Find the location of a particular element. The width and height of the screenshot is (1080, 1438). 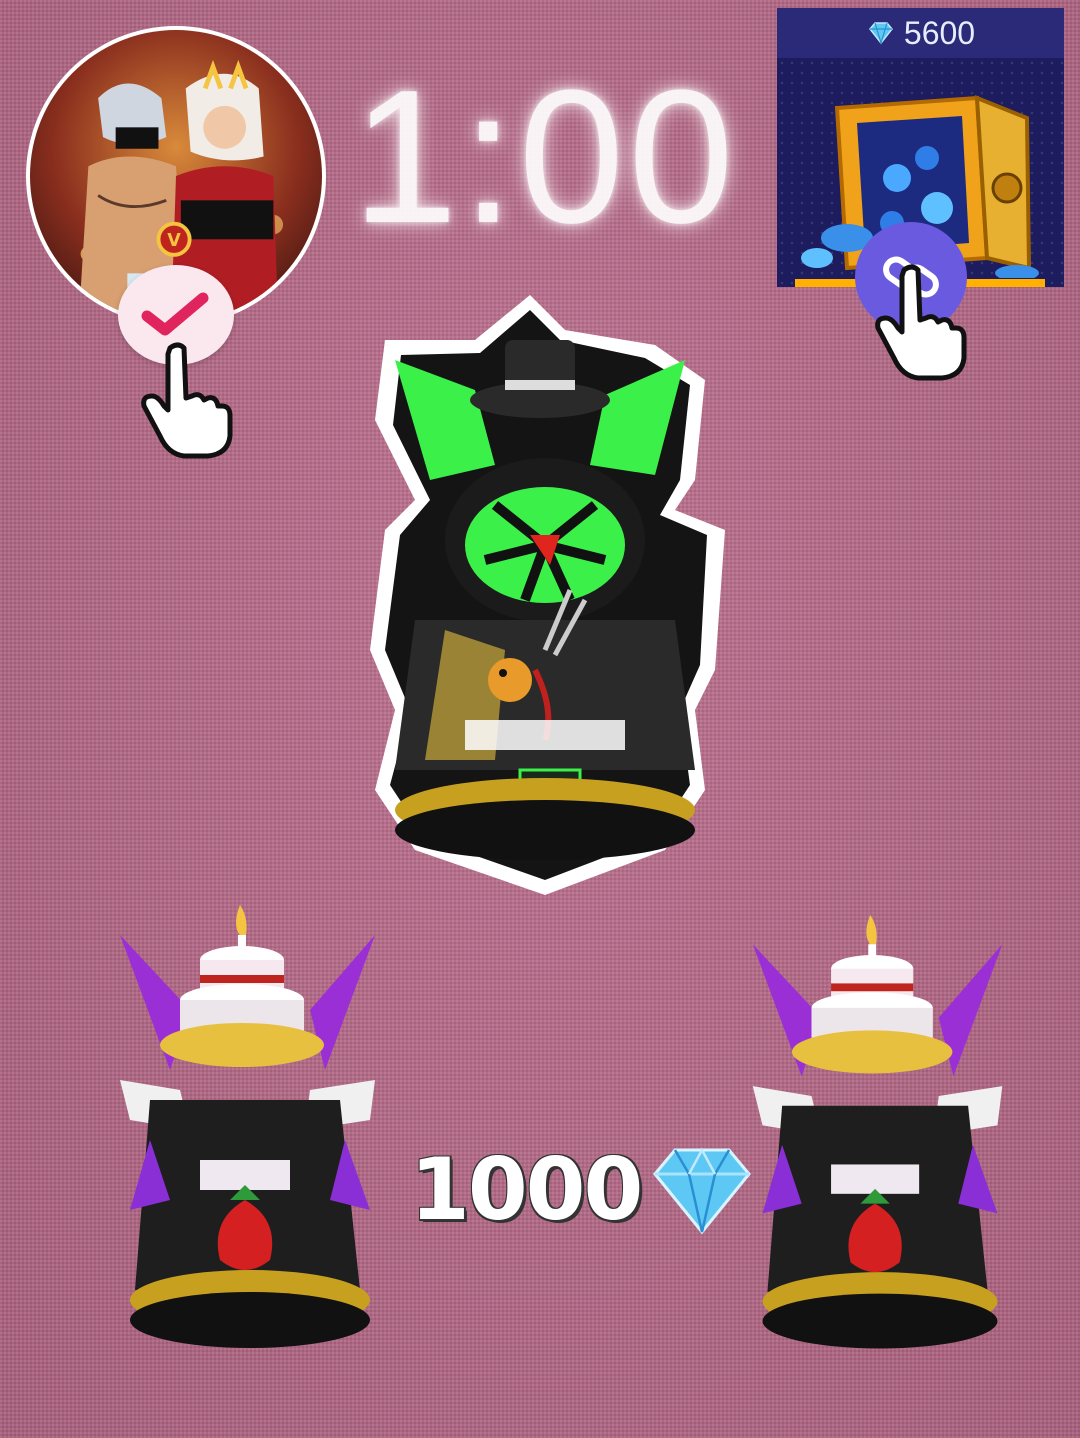

cake-emote-figure-left is located at coordinates (247, 1126).